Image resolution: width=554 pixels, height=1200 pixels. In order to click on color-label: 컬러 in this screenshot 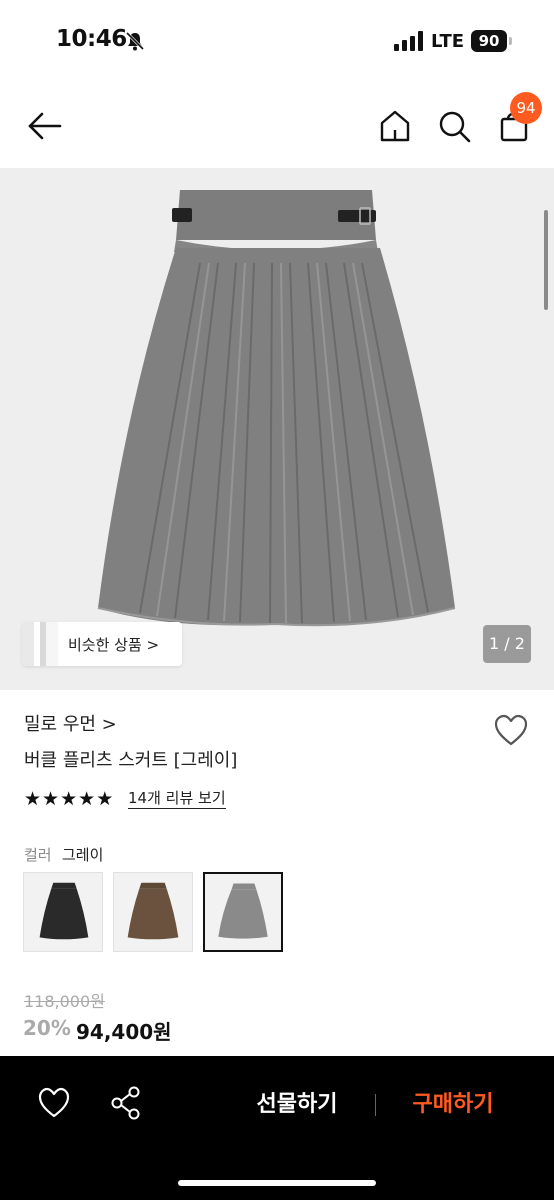, I will do `click(38, 855)`.